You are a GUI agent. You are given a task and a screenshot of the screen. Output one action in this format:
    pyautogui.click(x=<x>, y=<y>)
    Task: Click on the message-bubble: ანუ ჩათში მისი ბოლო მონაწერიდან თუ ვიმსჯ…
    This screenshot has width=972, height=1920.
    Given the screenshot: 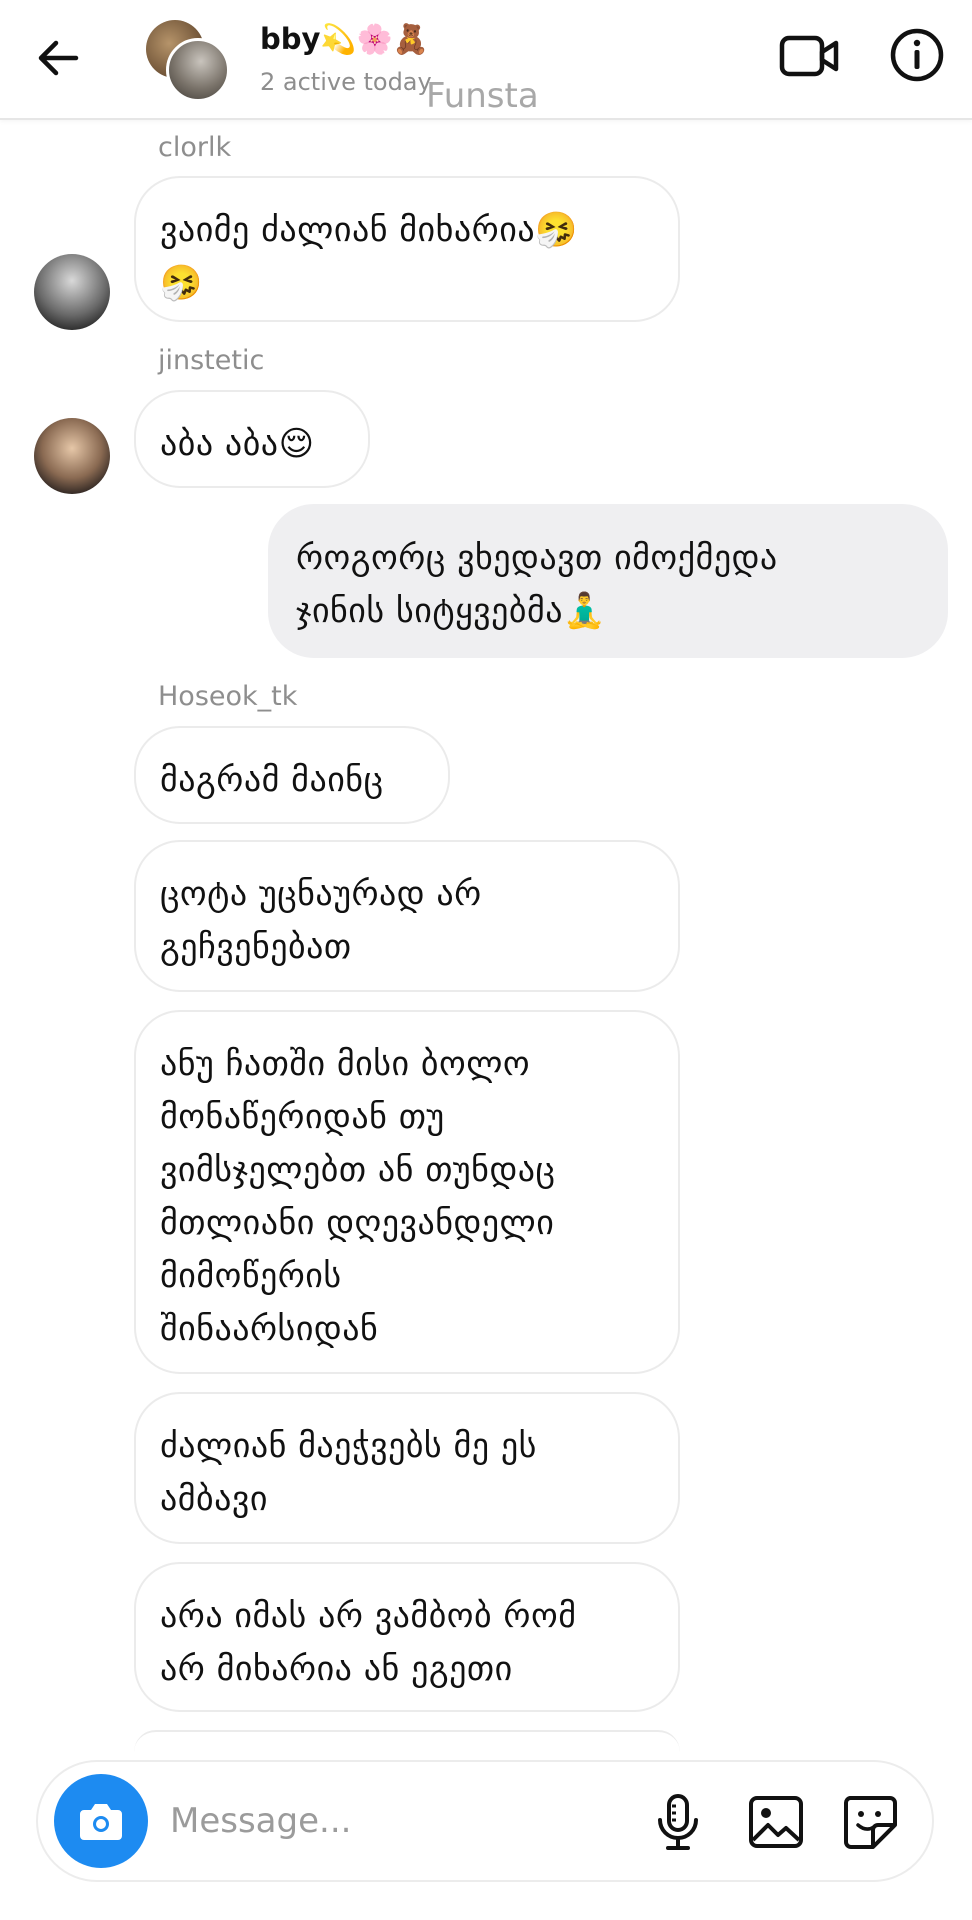 What is the action you would take?
    pyautogui.click(x=407, y=1192)
    